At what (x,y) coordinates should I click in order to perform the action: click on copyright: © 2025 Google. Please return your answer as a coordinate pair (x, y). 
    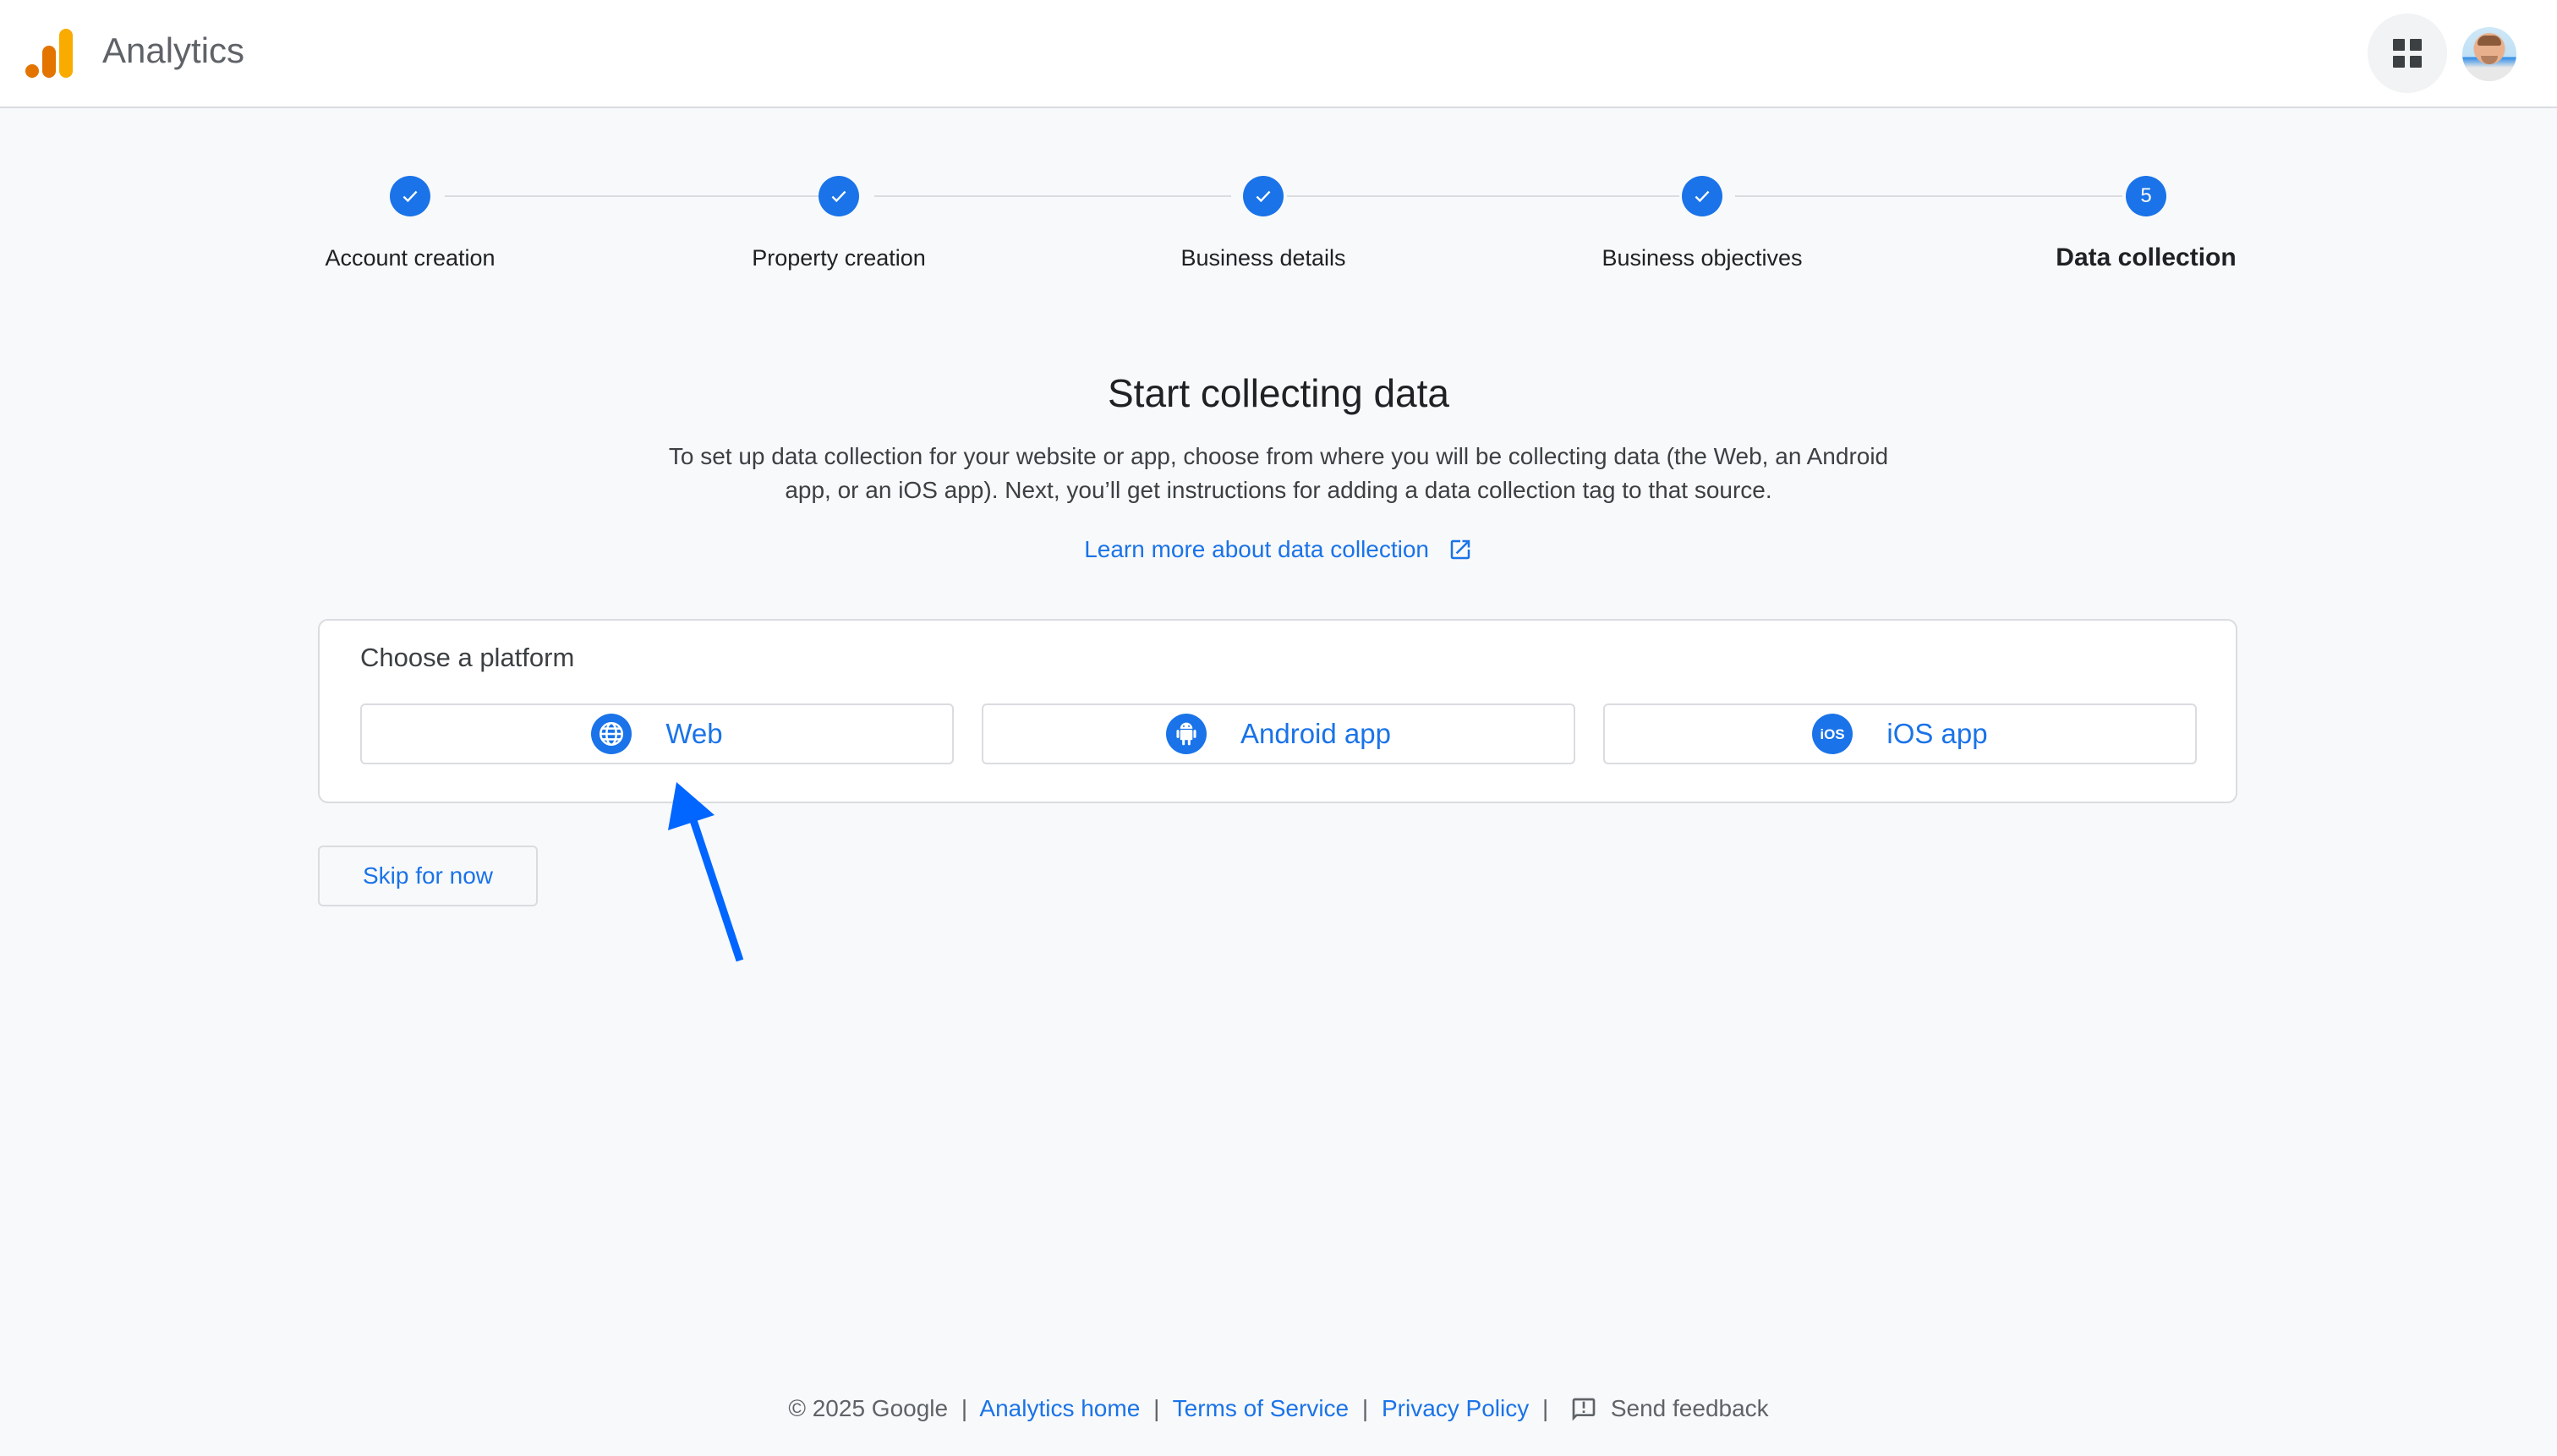
    Looking at the image, I should click on (868, 1408).